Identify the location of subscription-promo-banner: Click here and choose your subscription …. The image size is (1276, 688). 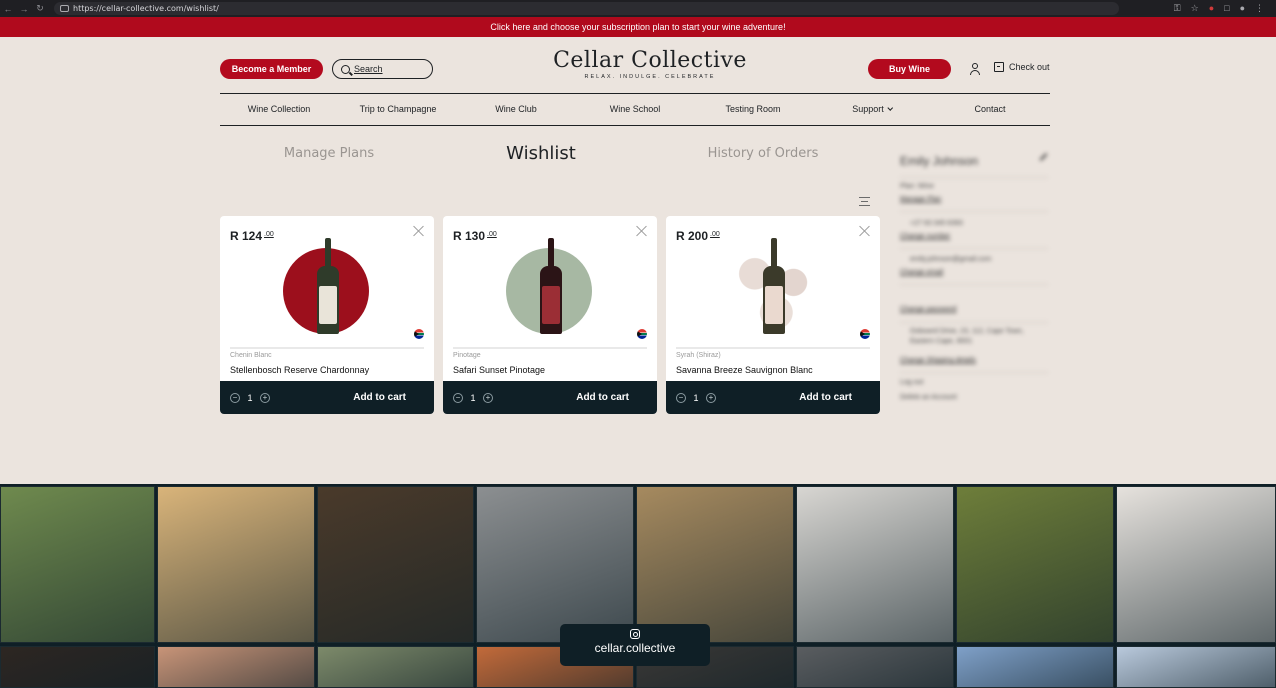
(638, 27).